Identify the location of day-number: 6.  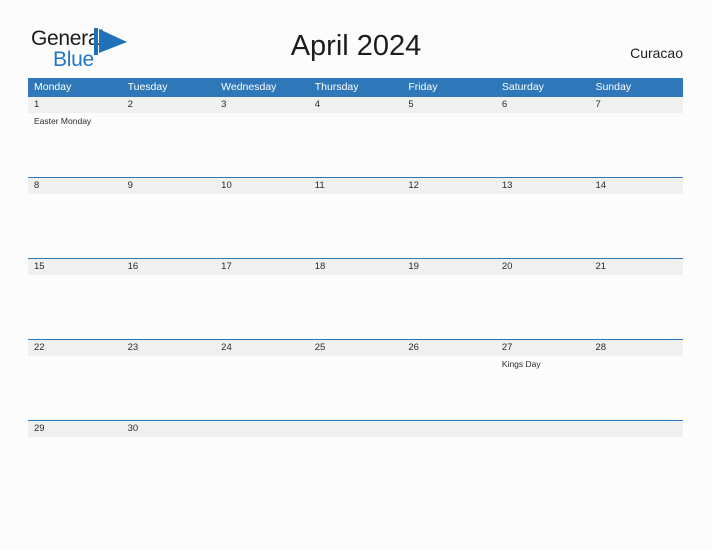
(543, 105).